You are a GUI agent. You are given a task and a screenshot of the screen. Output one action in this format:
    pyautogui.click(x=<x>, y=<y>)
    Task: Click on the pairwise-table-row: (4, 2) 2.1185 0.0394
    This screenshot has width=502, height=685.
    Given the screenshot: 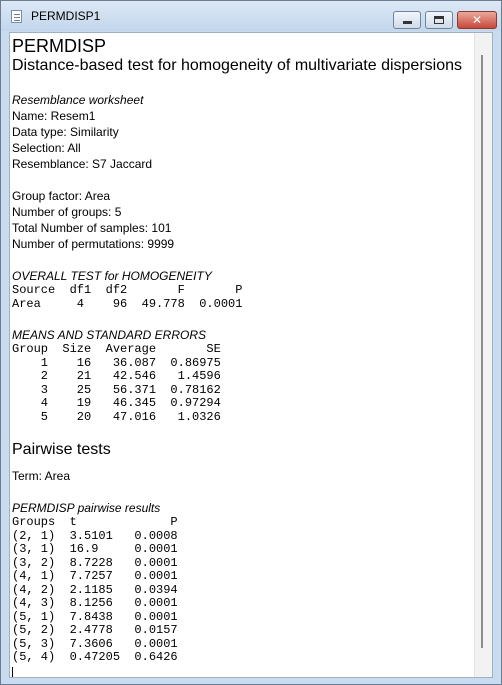 What is the action you would take?
    pyautogui.click(x=95, y=589)
    